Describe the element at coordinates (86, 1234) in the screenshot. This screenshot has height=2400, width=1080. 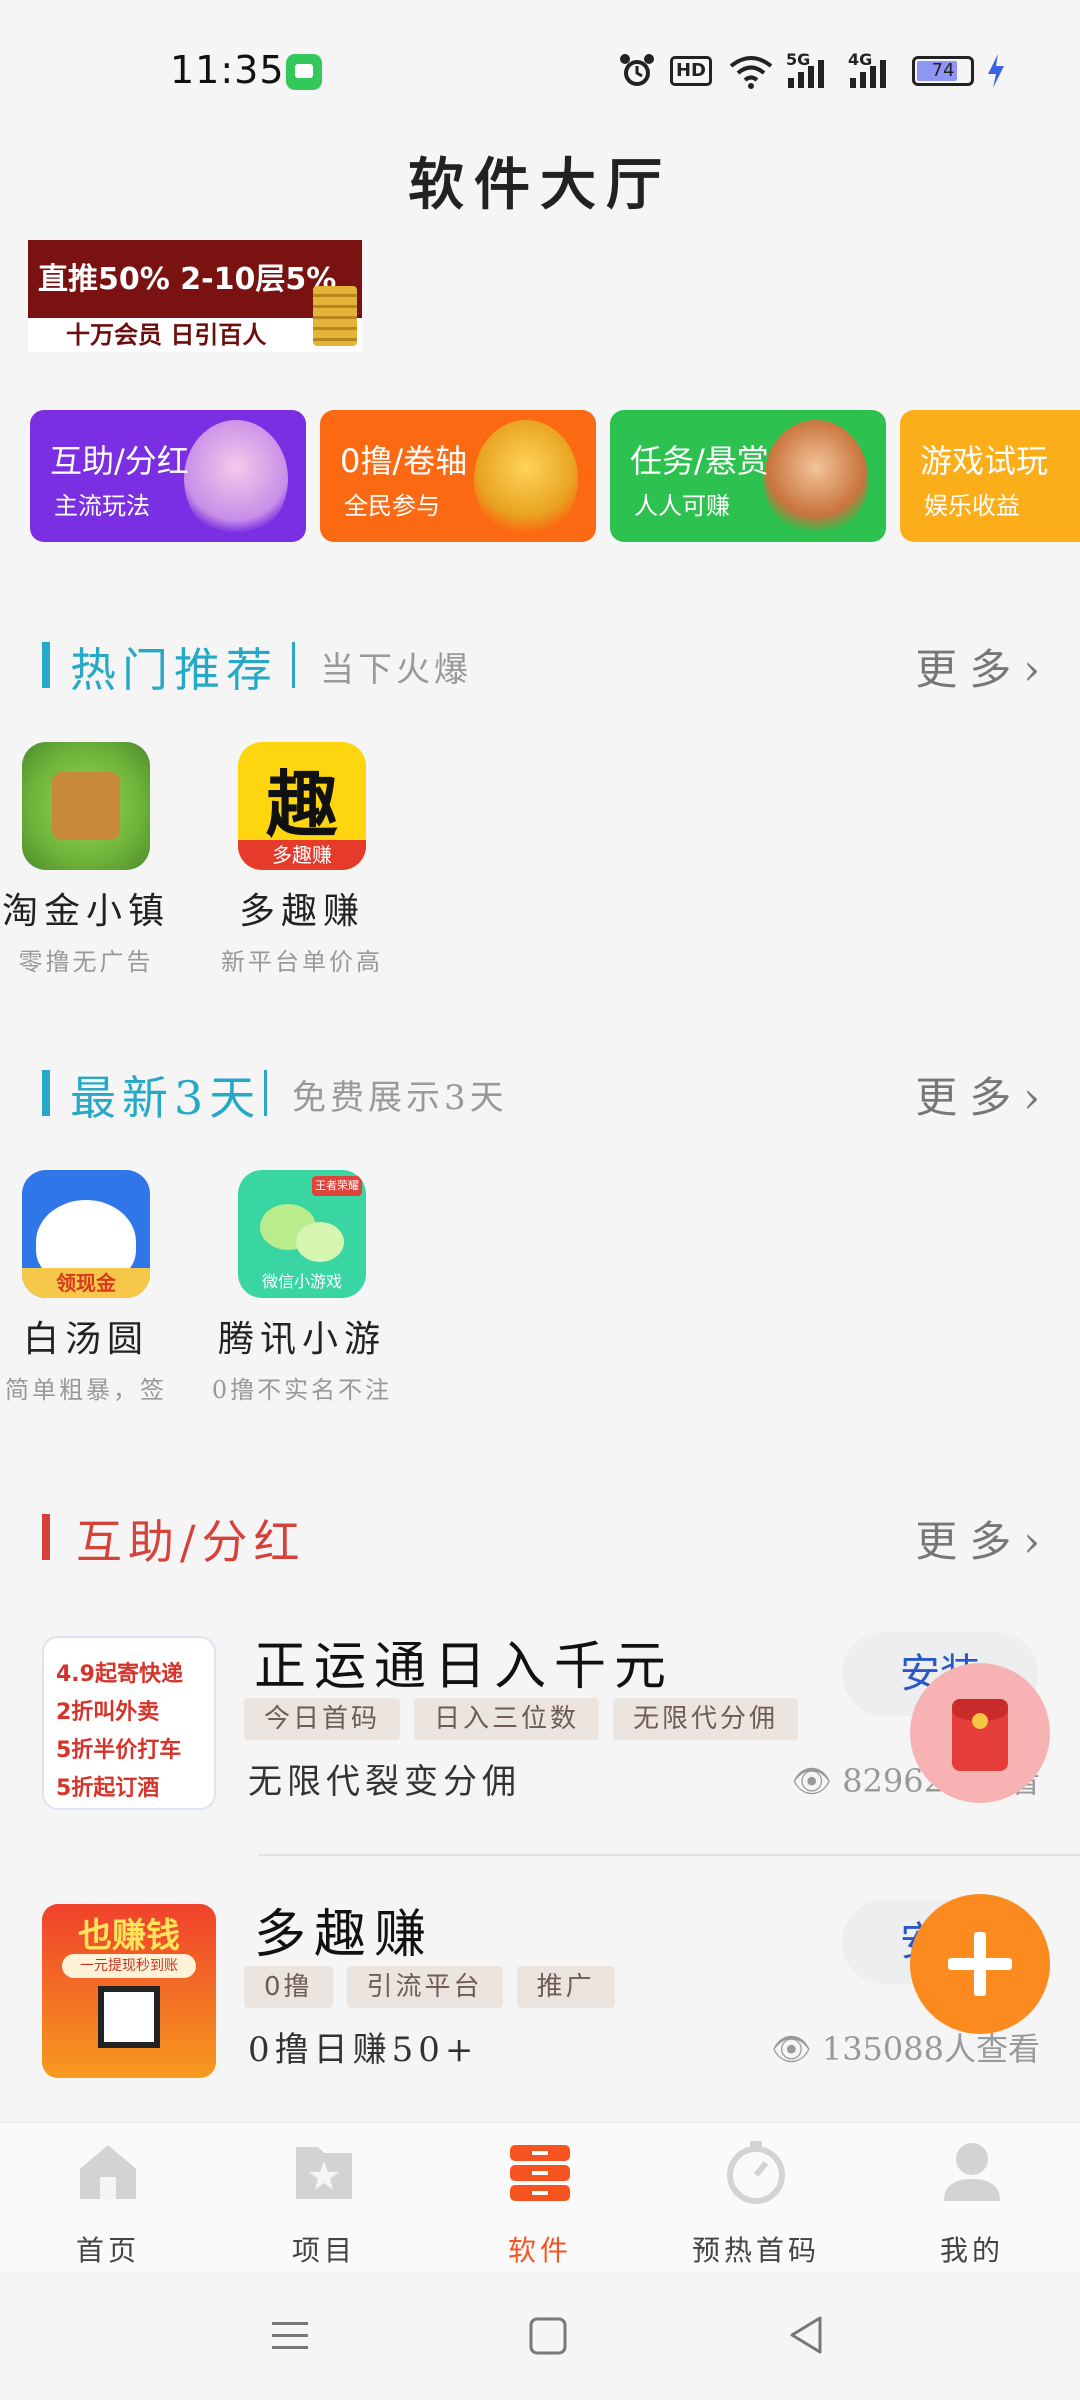
I see `tangyuan-mascot-icon: 领现金` at that location.